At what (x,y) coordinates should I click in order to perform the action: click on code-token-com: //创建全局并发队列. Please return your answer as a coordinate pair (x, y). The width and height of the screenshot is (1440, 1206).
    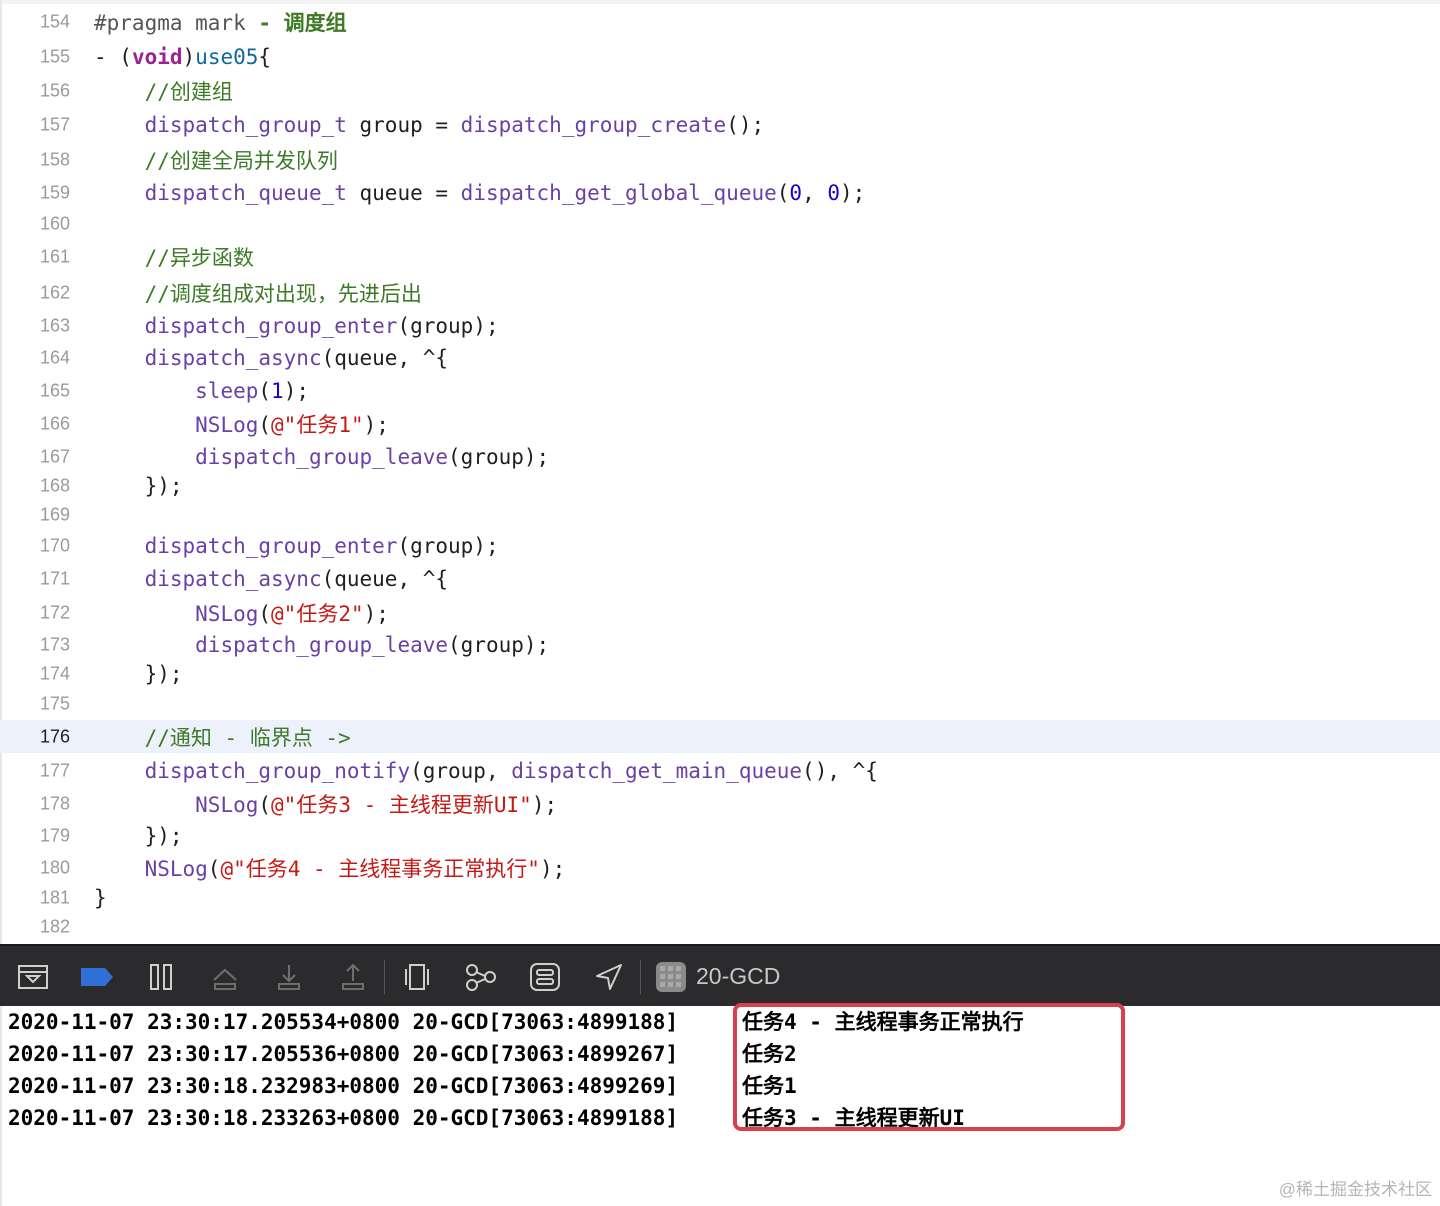
    Looking at the image, I should click on (216, 160).